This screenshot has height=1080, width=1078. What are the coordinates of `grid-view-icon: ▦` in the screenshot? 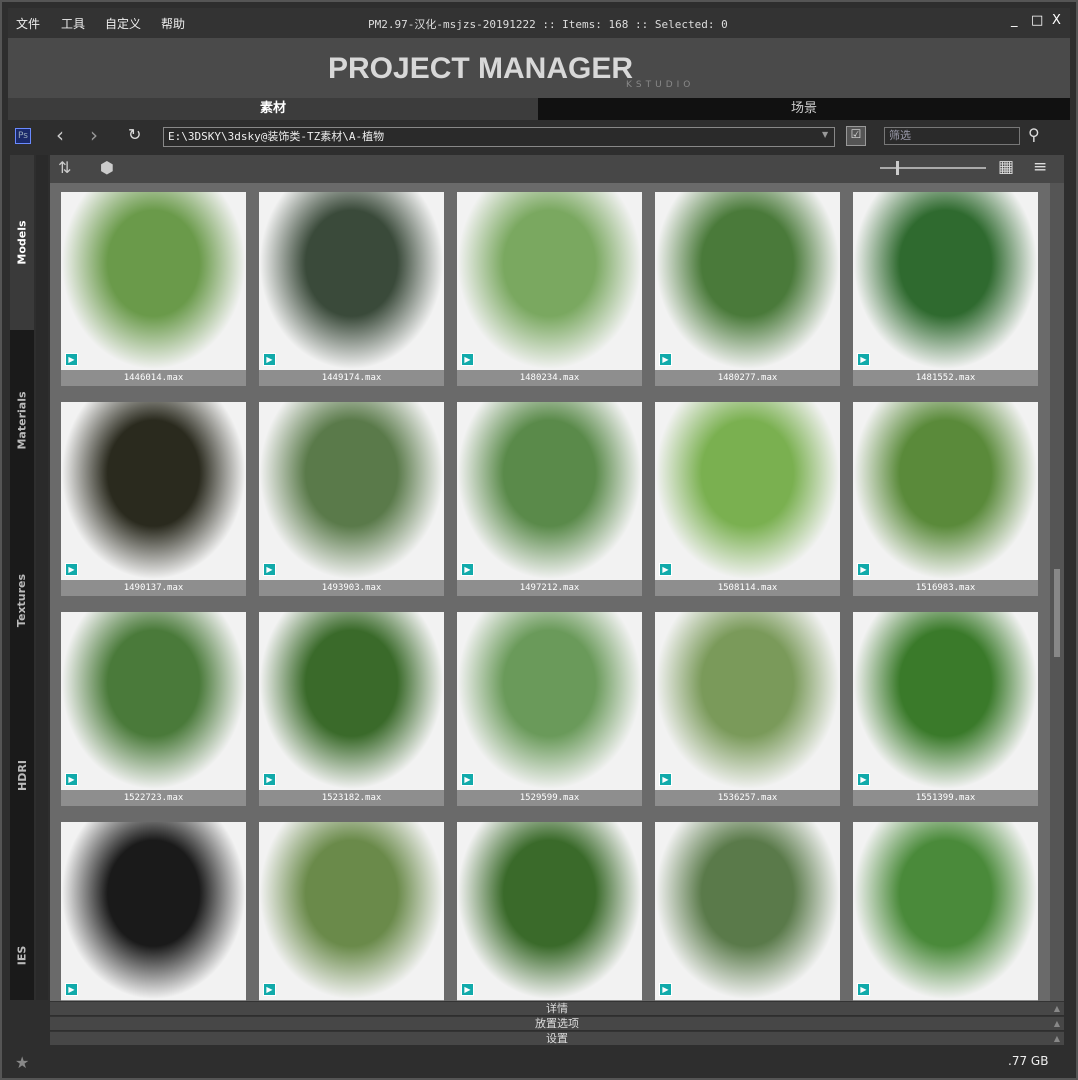 It's located at (1006, 167).